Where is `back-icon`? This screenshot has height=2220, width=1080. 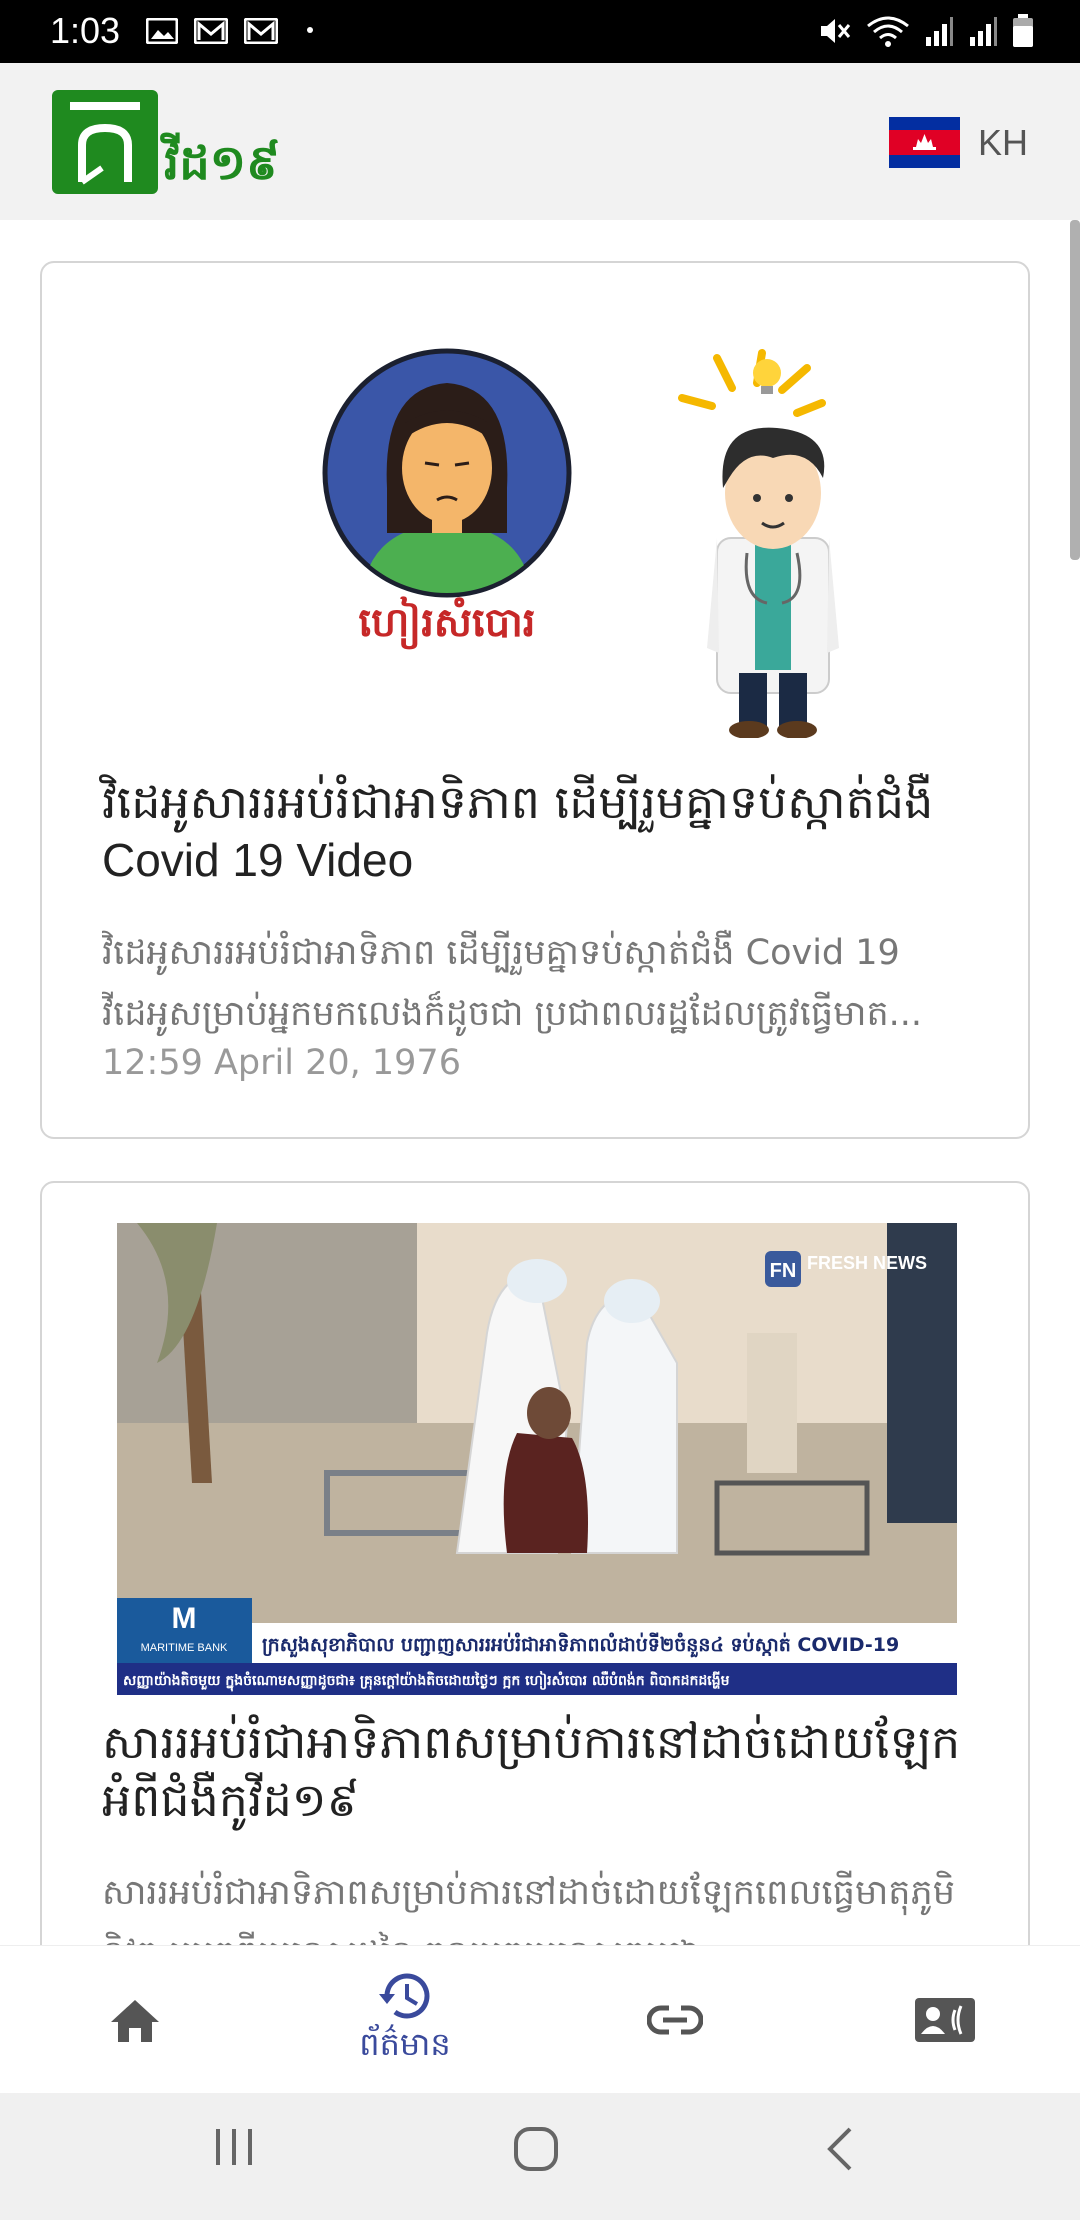
back-icon is located at coordinates (840, 2149).